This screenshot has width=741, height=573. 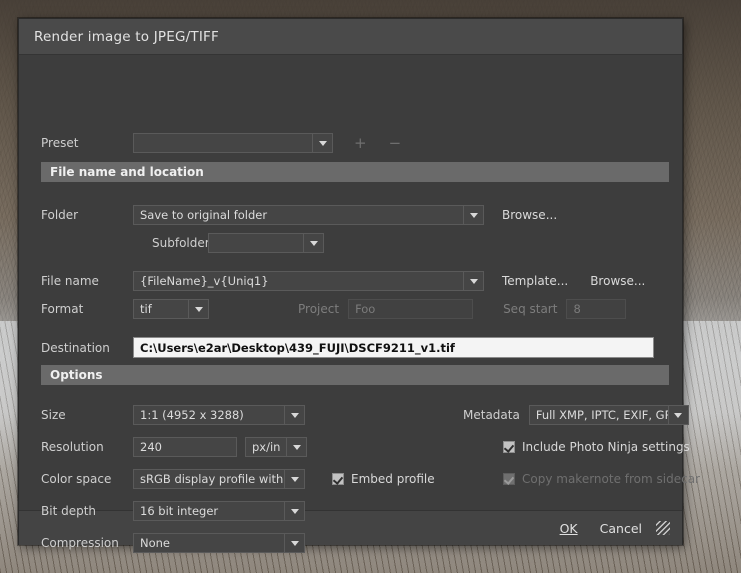 I want to click on compression-row: Compression None, so click(x=173, y=543).